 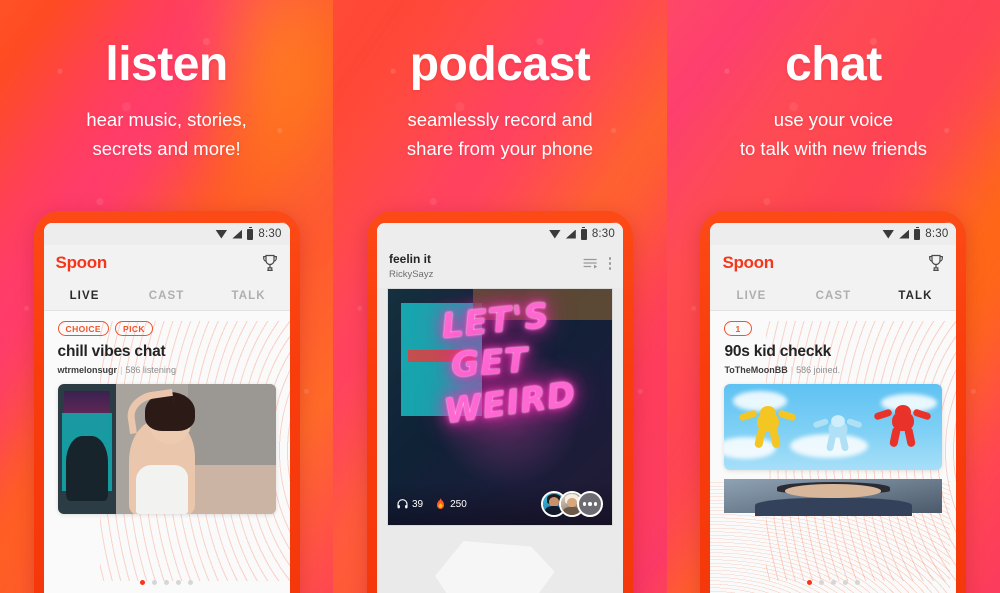 I want to click on listeners-count: 39, so click(x=418, y=504).